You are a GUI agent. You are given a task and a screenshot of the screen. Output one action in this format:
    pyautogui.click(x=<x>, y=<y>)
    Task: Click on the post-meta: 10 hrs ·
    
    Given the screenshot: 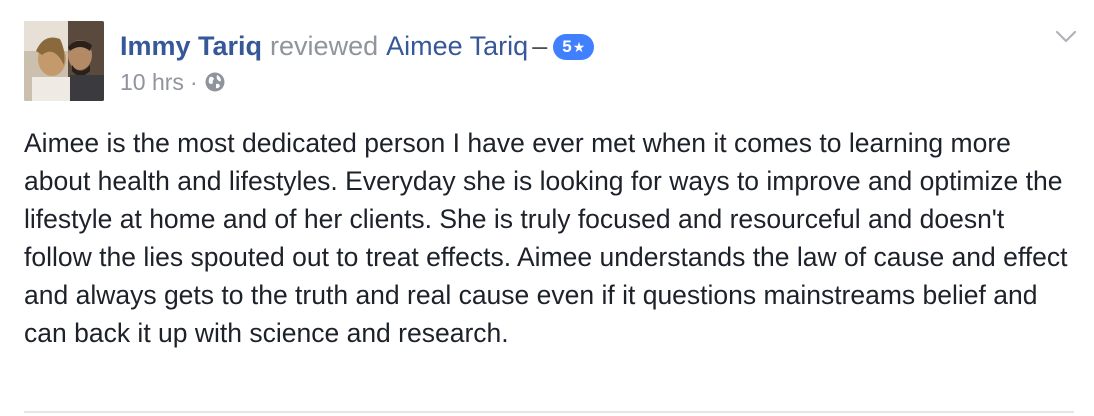 What is the action you would take?
    pyautogui.click(x=173, y=82)
    